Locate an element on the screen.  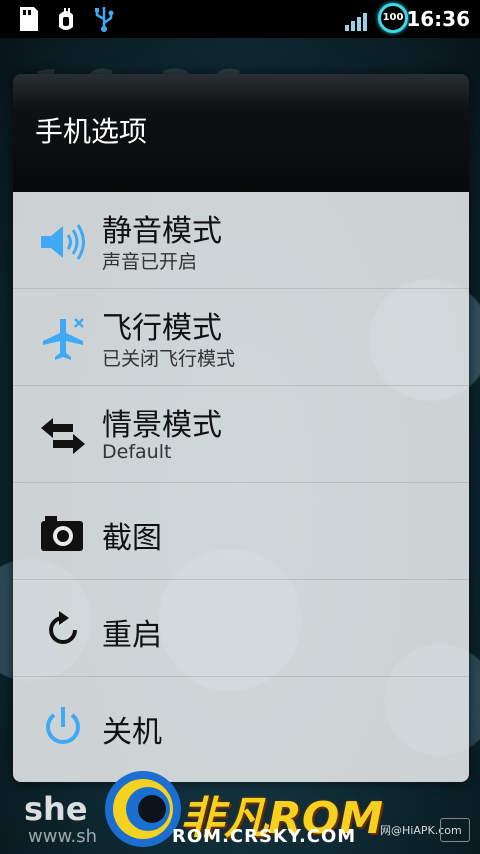
usb-icon is located at coordinates (104, 19).